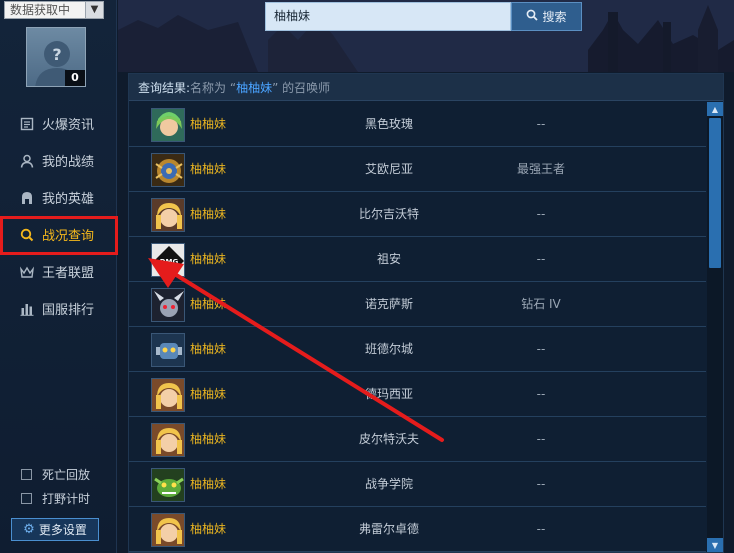 The height and width of the screenshot is (553, 734). Describe the element at coordinates (29, 529) in the screenshot. I see `gear-icon: ⚙` at that location.